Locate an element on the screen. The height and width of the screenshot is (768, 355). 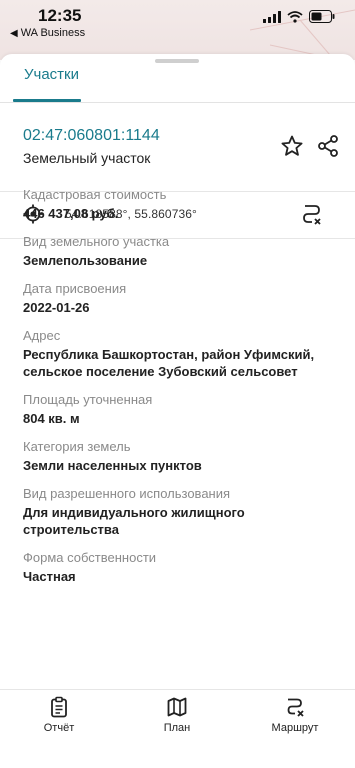
nav-plan-label: План is located at coordinates (177, 728).